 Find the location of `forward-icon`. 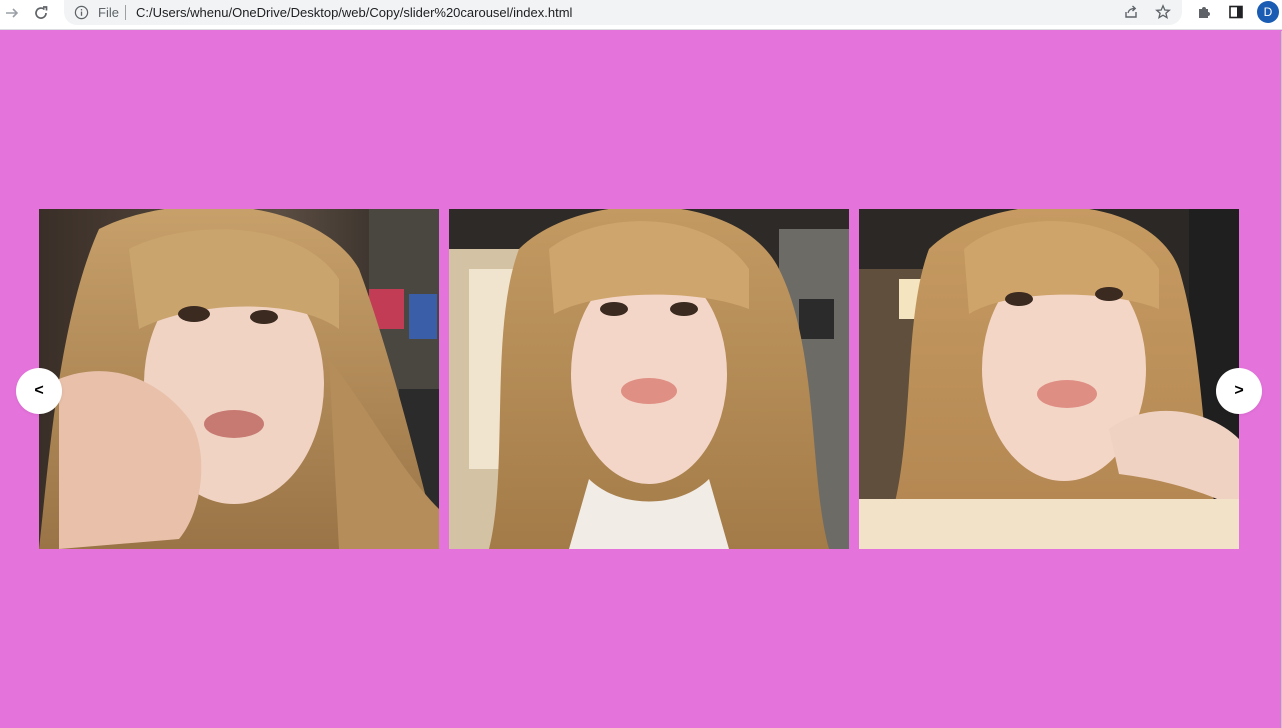

forward-icon is located at coordinates (12, 12).